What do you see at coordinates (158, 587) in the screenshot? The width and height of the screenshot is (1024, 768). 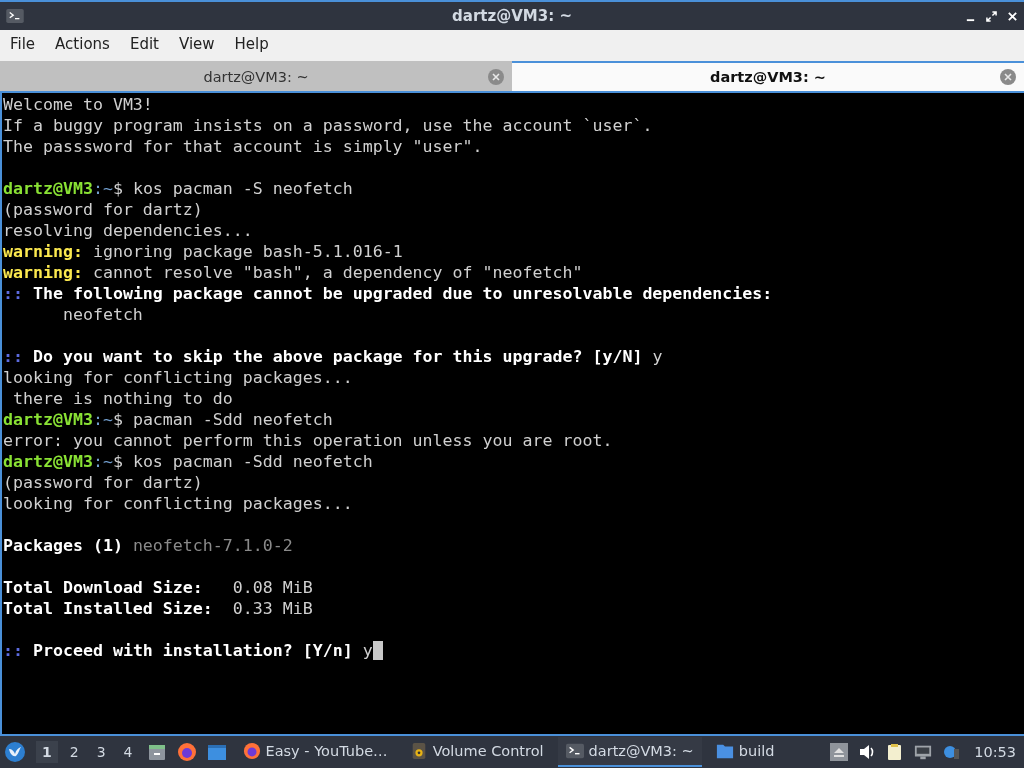 I see `terminal-line: Total Download Size: 0.08 MiB` at bounding box center [158, 587].